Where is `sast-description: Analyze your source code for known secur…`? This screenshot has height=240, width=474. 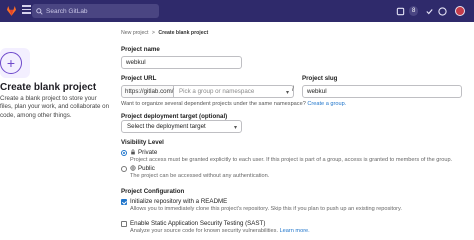
sast-description: Analyze your source code for known secur… is located at coordinates (204, 231).